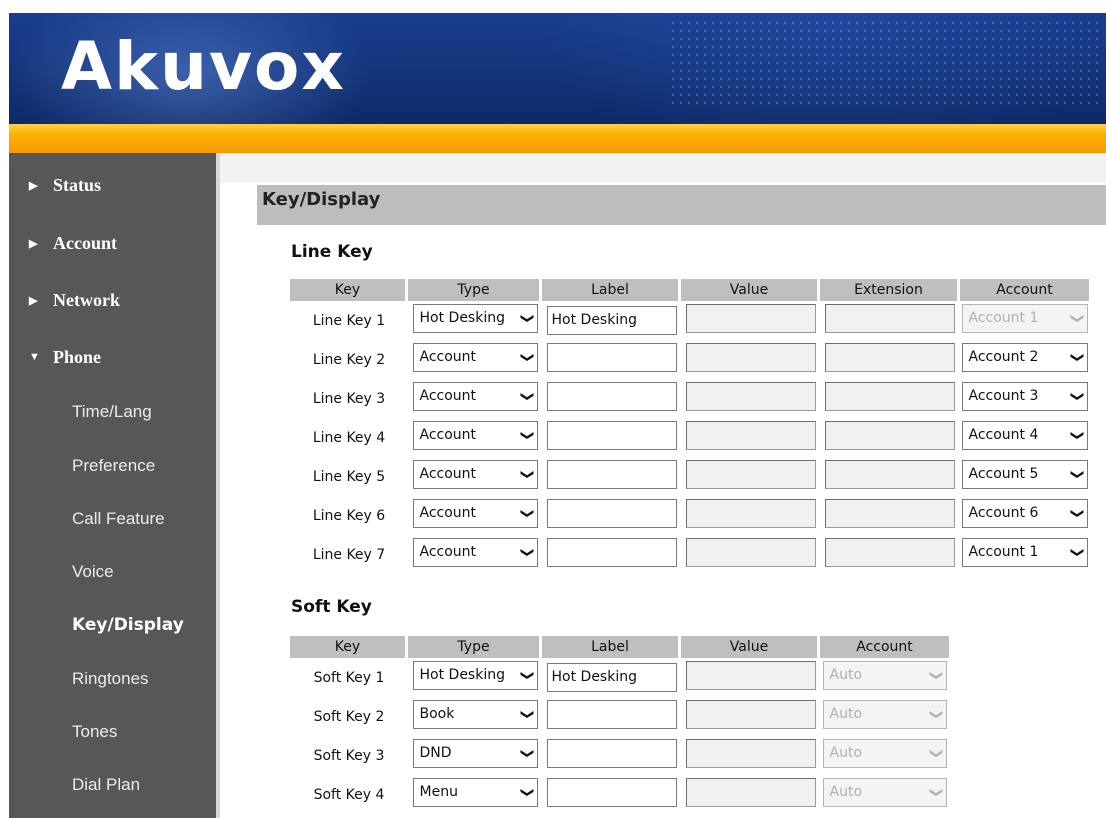 The width and height of the screenshot is (1106, 818). I want to click on select-value: Auto, so click(846, 675).